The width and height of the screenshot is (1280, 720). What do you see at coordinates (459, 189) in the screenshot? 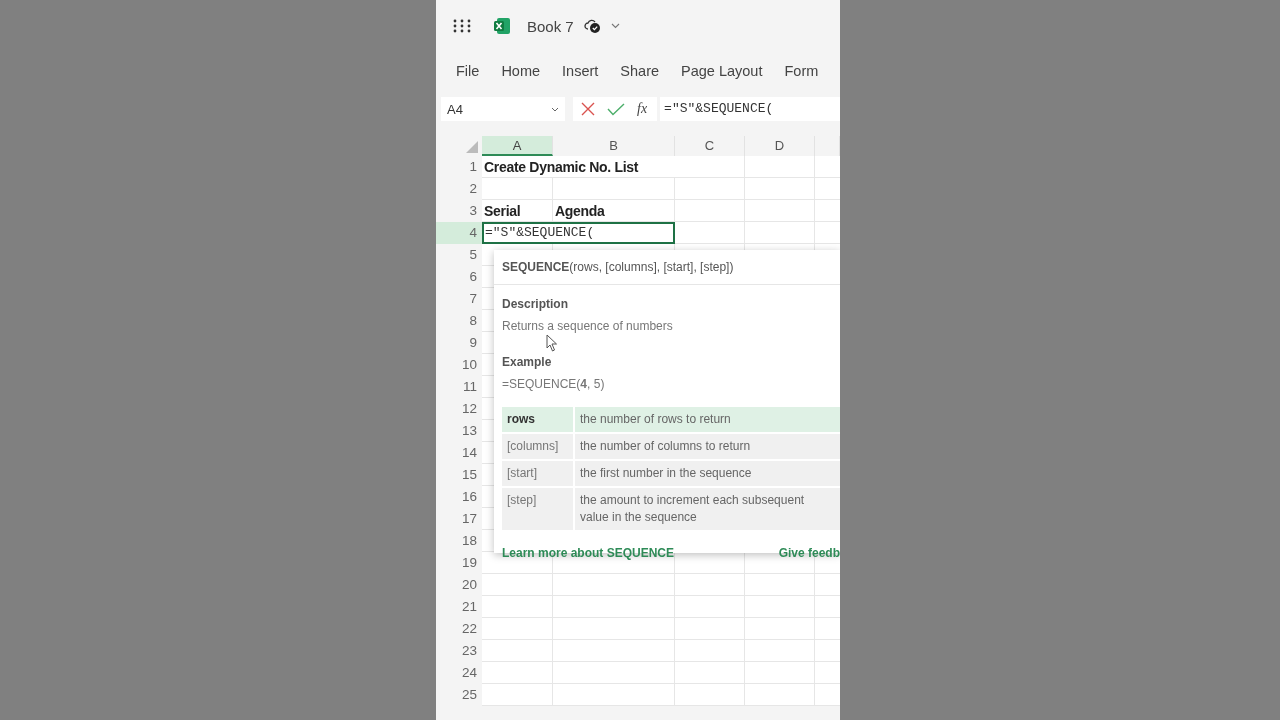
I see `row-header: 2` at bounding box center [459, 189].